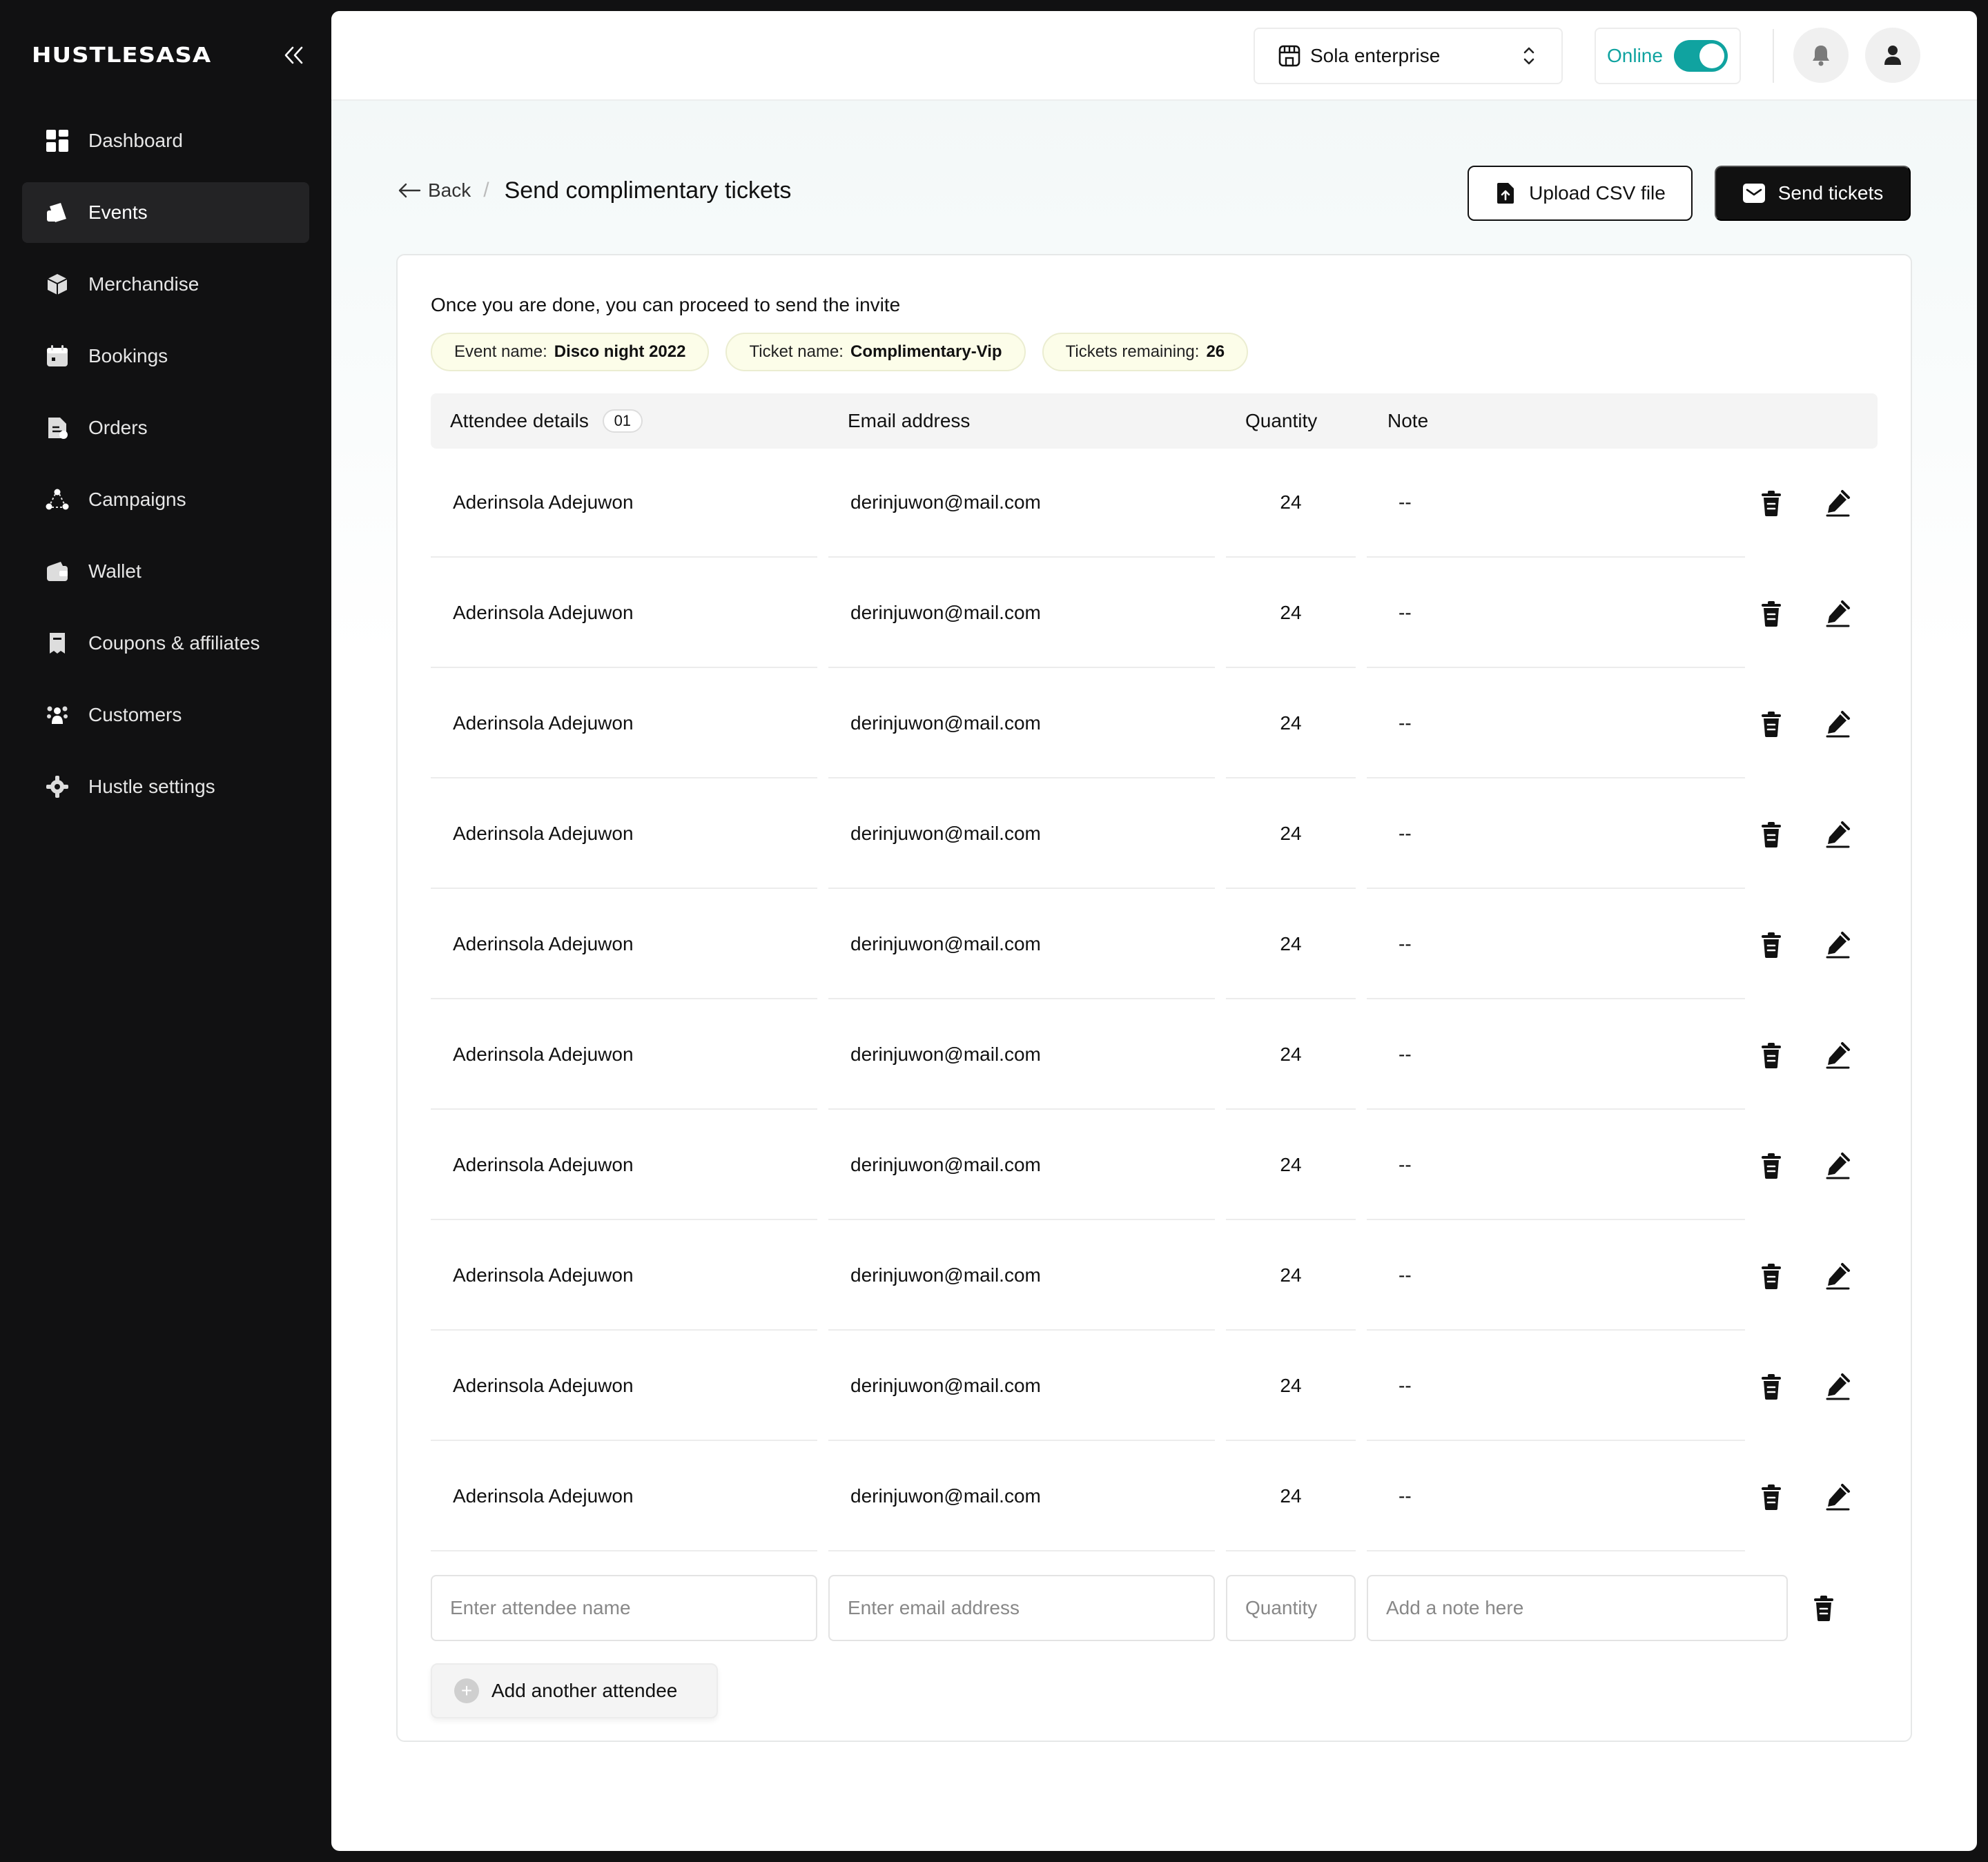 The image size is (1988, 1862). Describe the element at coordinates (926, 351) in the screenshot. I see `pill-value: Complimentary-Vip` at that location.